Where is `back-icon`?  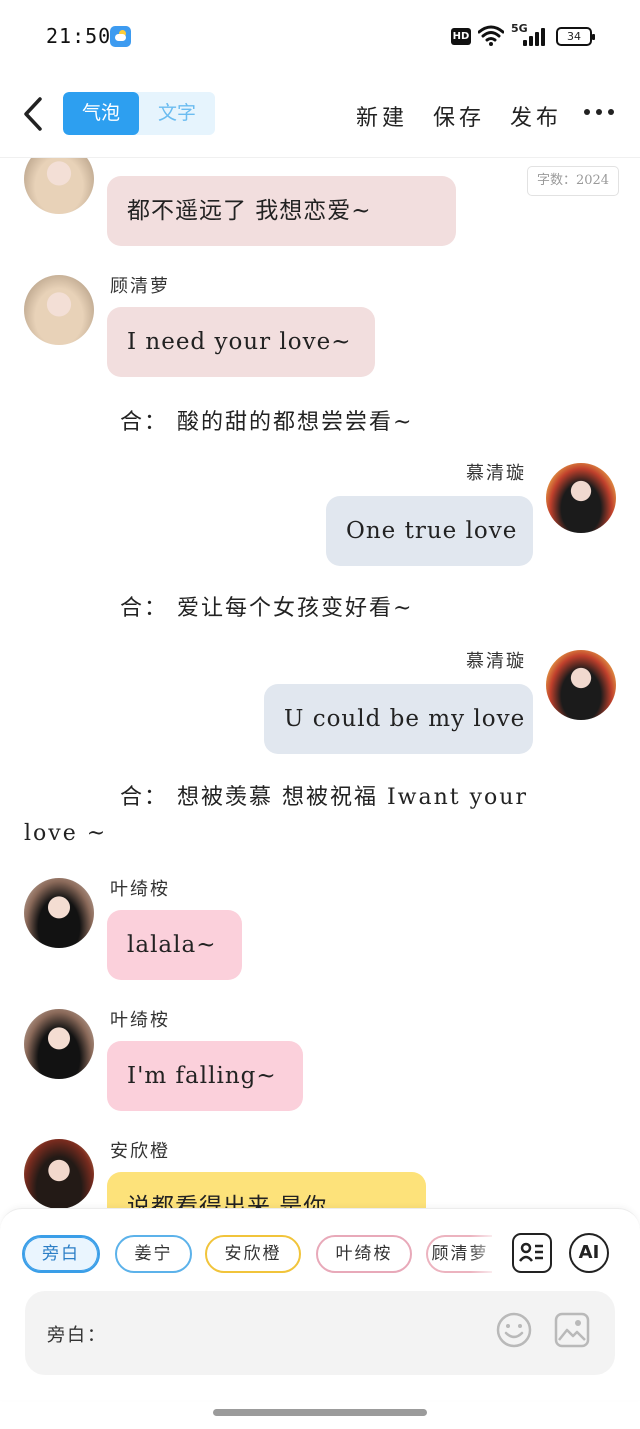
back-icon is located at coordinates (33, 114).